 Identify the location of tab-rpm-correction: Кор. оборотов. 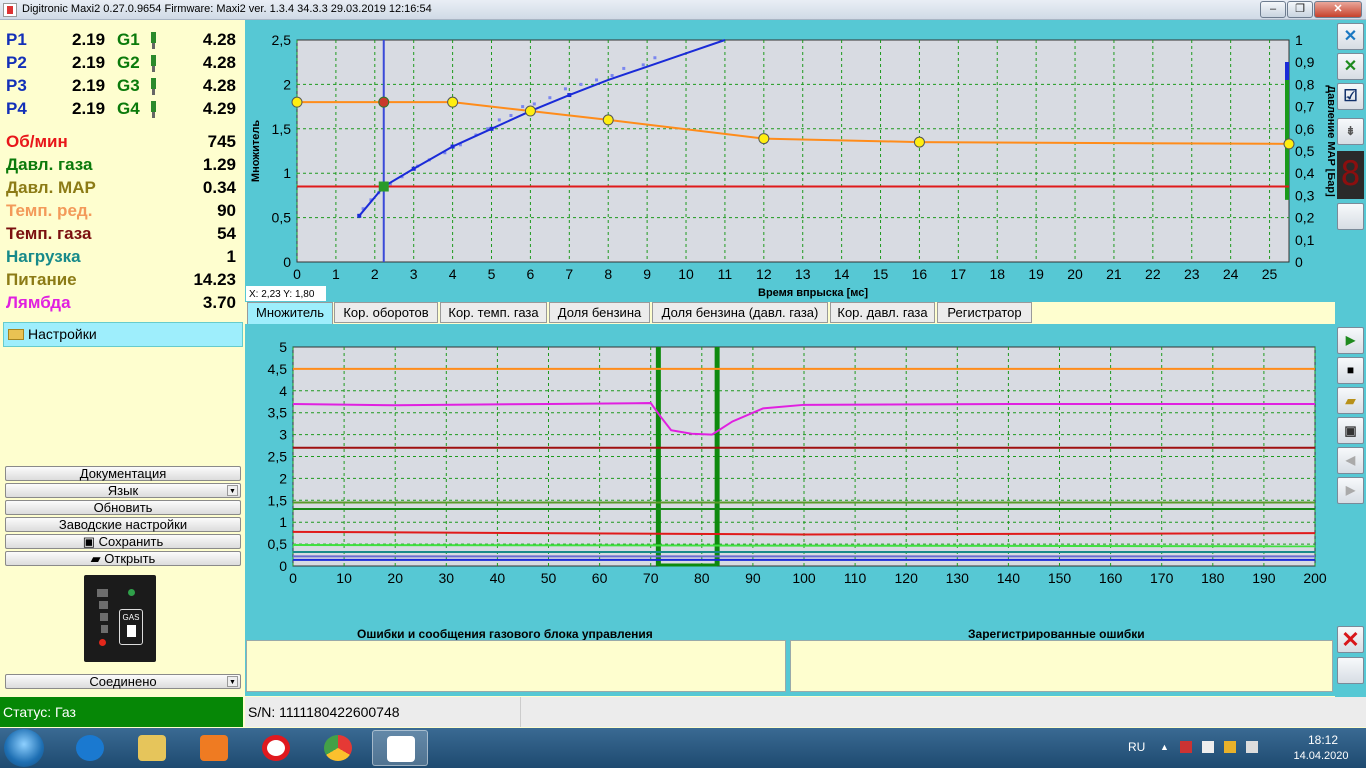
(386, 312).